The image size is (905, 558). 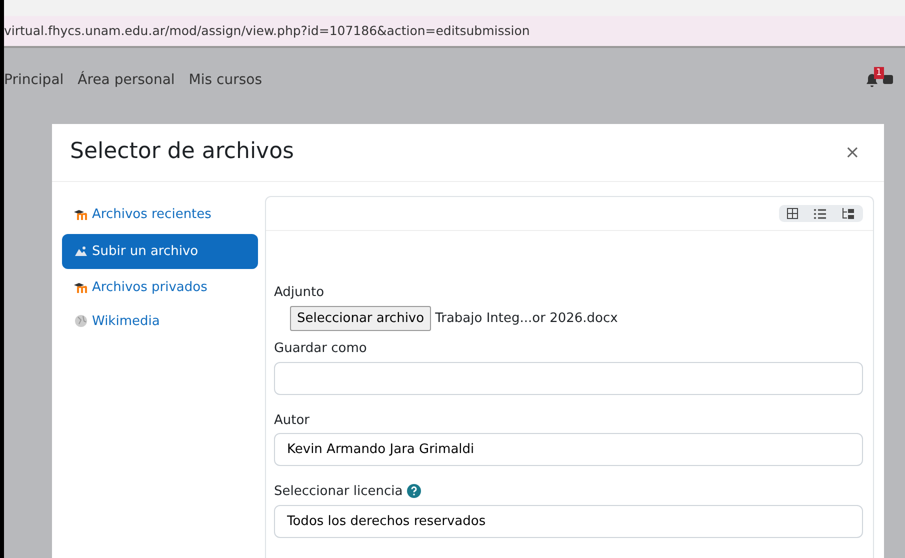 What do you see at coordinates (338, 492) in the screenshot?
I see `field-label: Seleccionar licencia` at bounding box center [338, 492].